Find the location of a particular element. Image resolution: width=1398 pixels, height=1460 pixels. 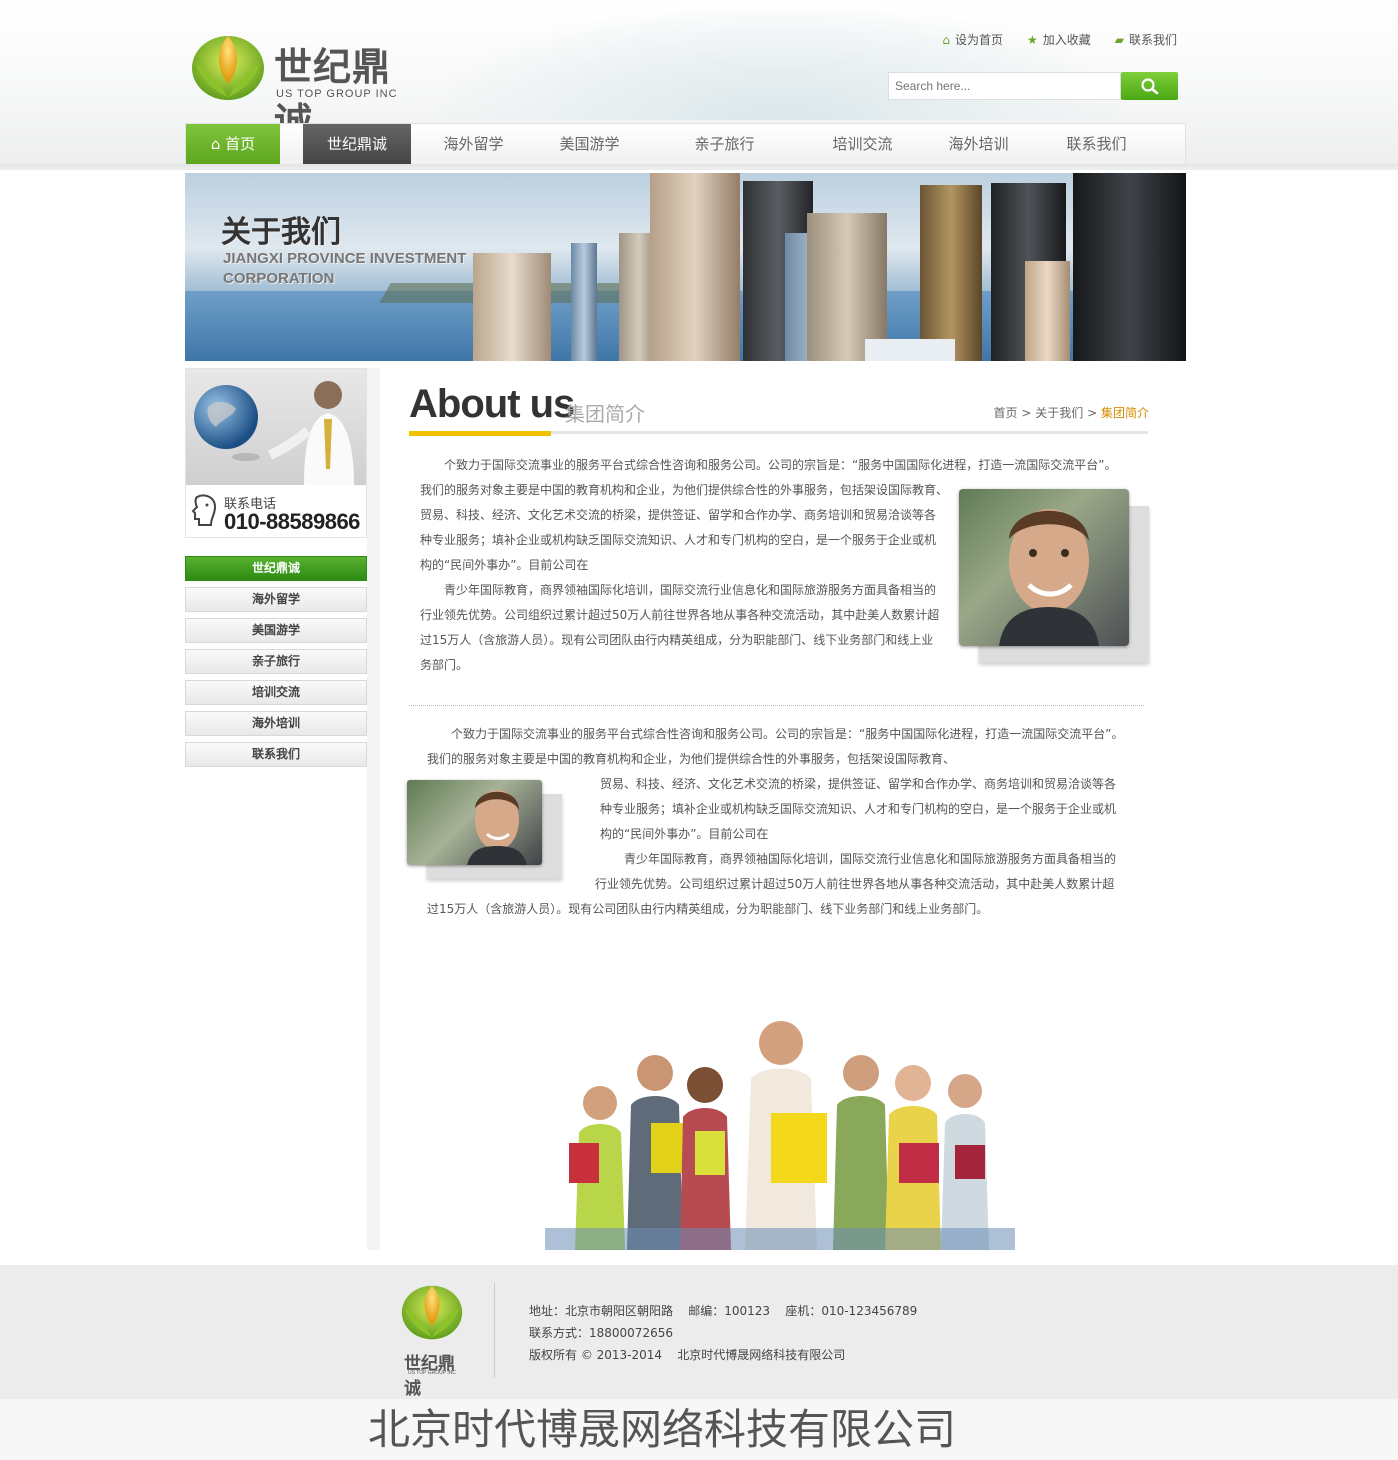

chat-icon: ▰ is located at coordinates (1119, 39).